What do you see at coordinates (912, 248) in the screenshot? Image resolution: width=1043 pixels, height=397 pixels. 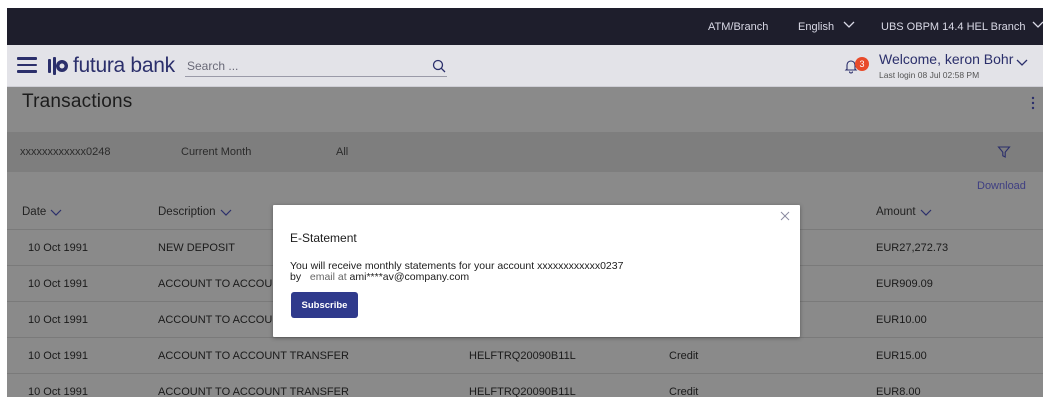 I see `amount-cell: EUR27,272.73` at bounding box center [912, 248].